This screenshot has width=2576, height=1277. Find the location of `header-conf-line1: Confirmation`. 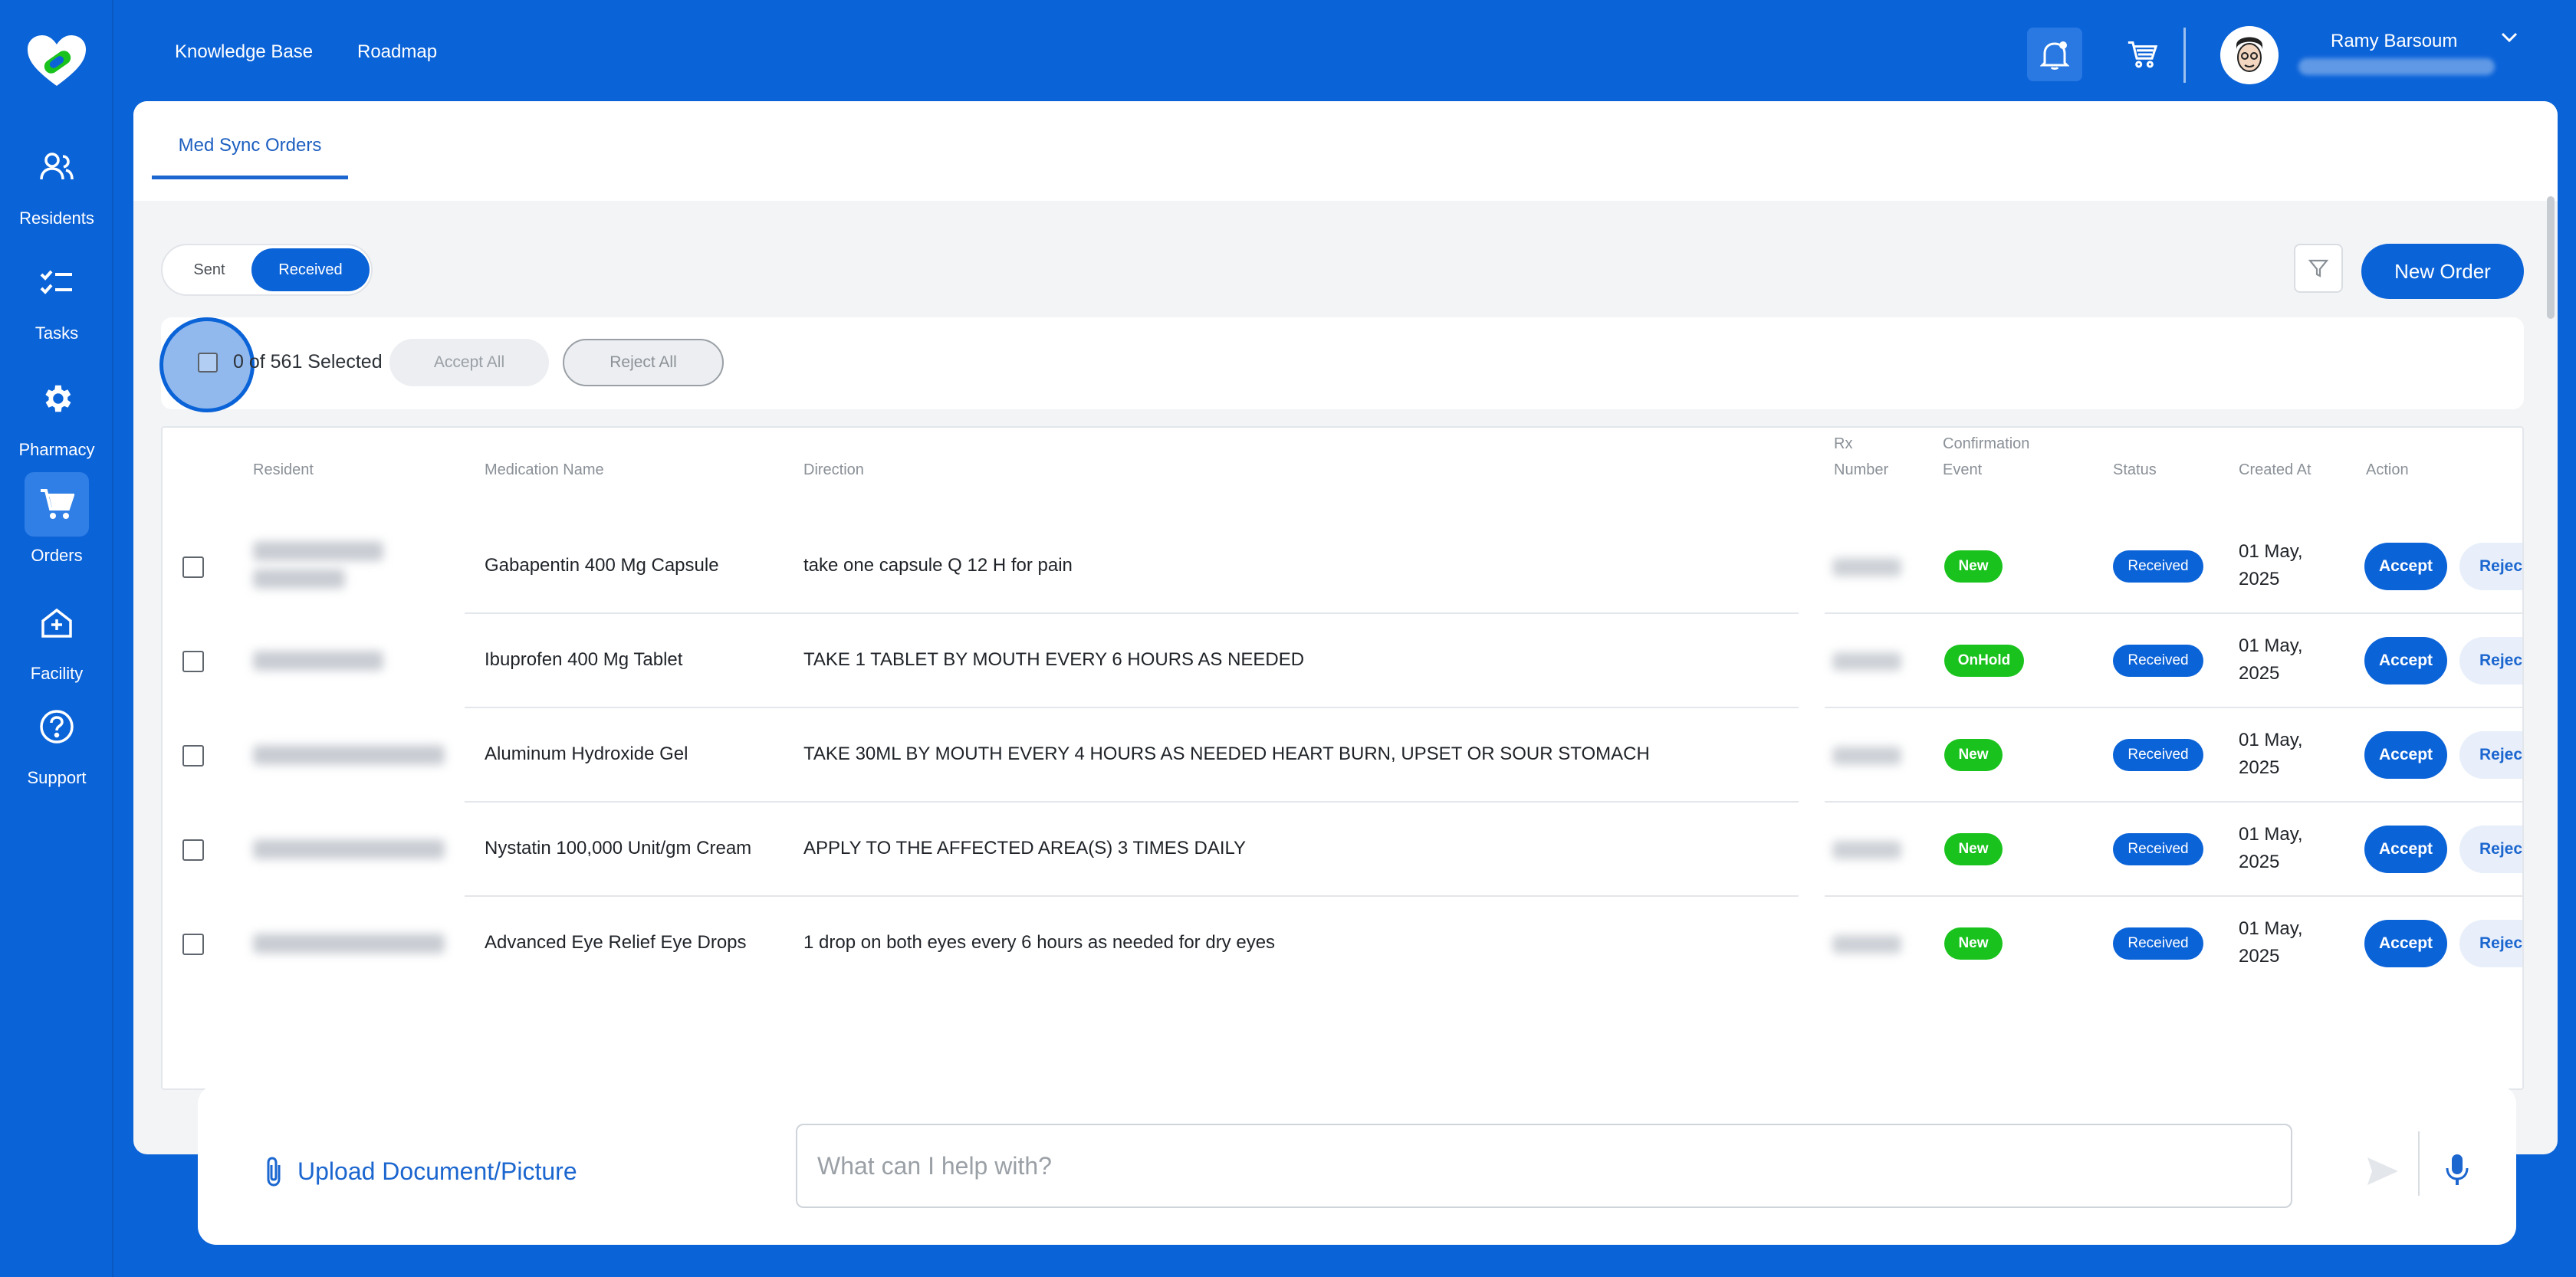

header-conf-line1: Confirmation is located at coordinates (1986, 443).